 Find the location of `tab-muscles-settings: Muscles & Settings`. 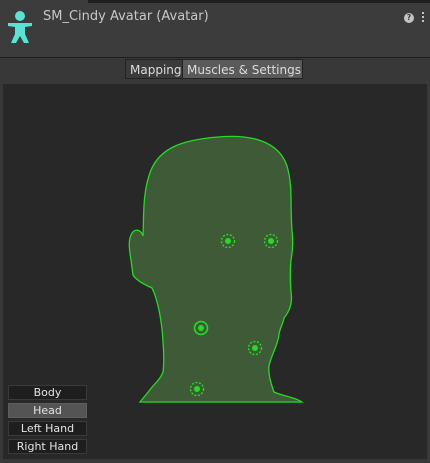

tab-muscles-settings: Muscles & Settings is located at coordinates (243, 69).